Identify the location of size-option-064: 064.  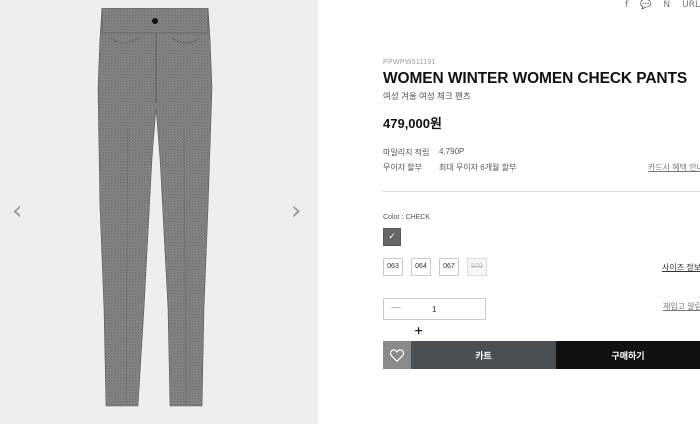
(421, 267).